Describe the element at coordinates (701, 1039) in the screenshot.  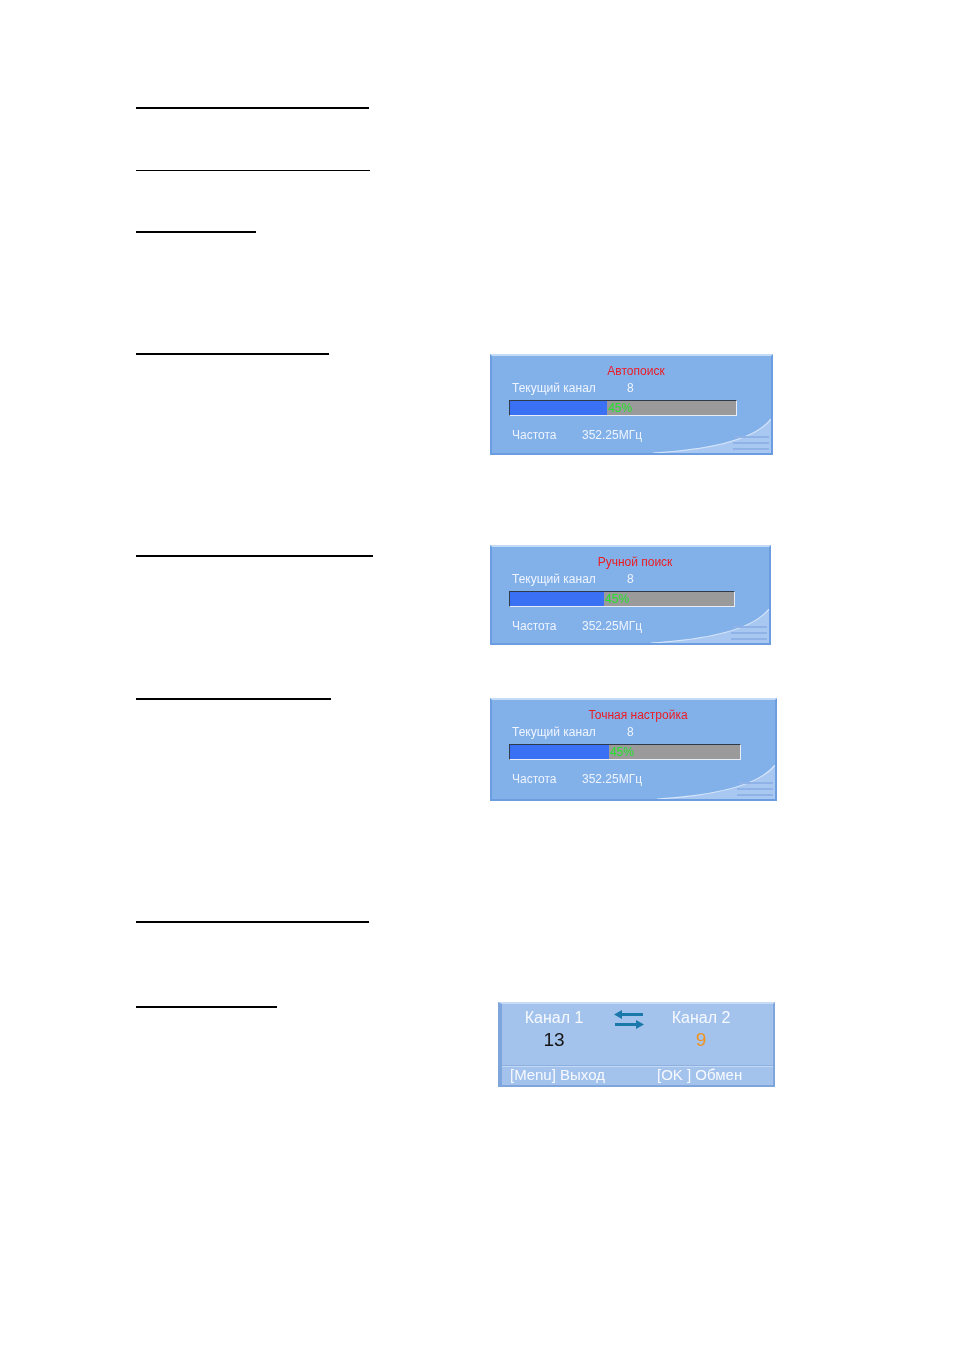
I see `channel-number: 9` at that location.